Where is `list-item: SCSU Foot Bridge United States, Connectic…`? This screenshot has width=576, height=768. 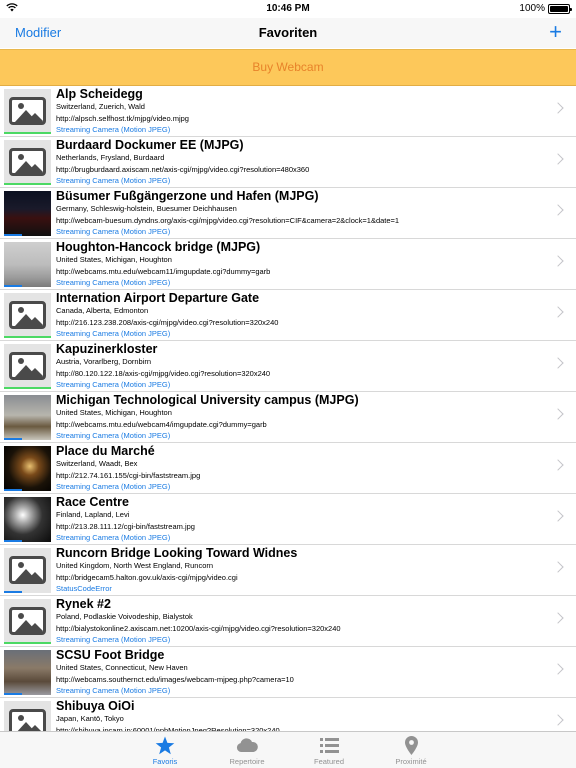
list-item: SCSU Foot Bridge United States, Connectic… is located at coordinates (288, 672).